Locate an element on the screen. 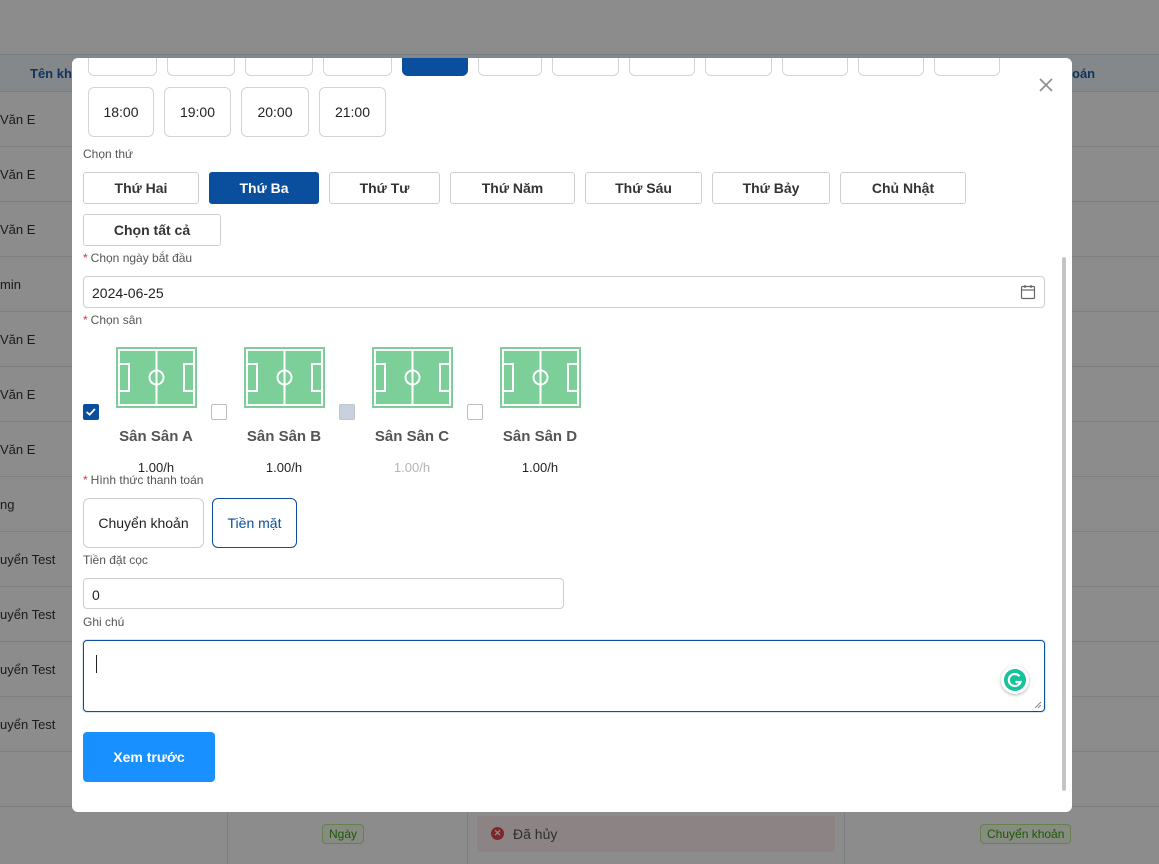 The image size is (1159, 864). text-caret is located at coordinates (96, 664).